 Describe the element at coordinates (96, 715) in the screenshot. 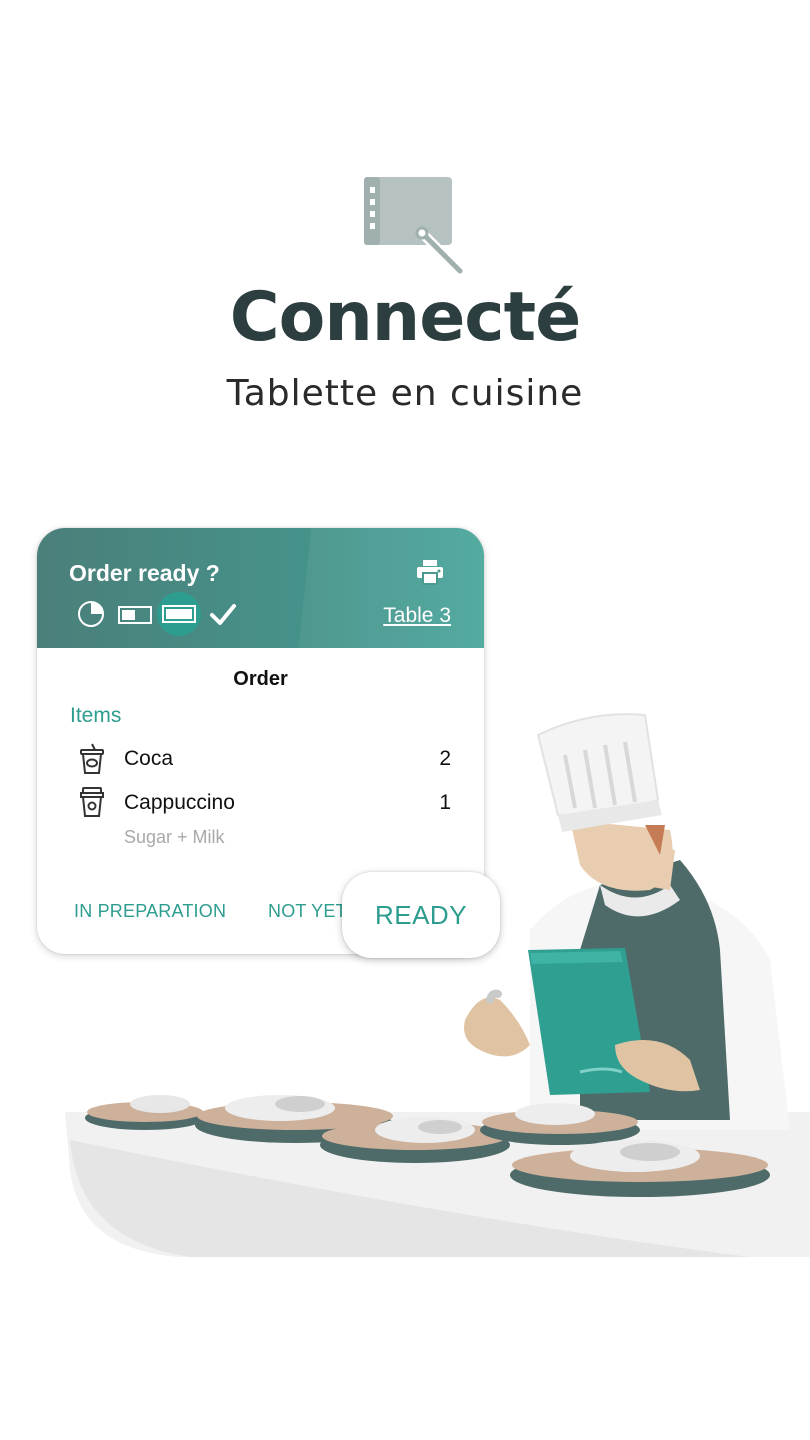

I see `items-label: Items` at that location.